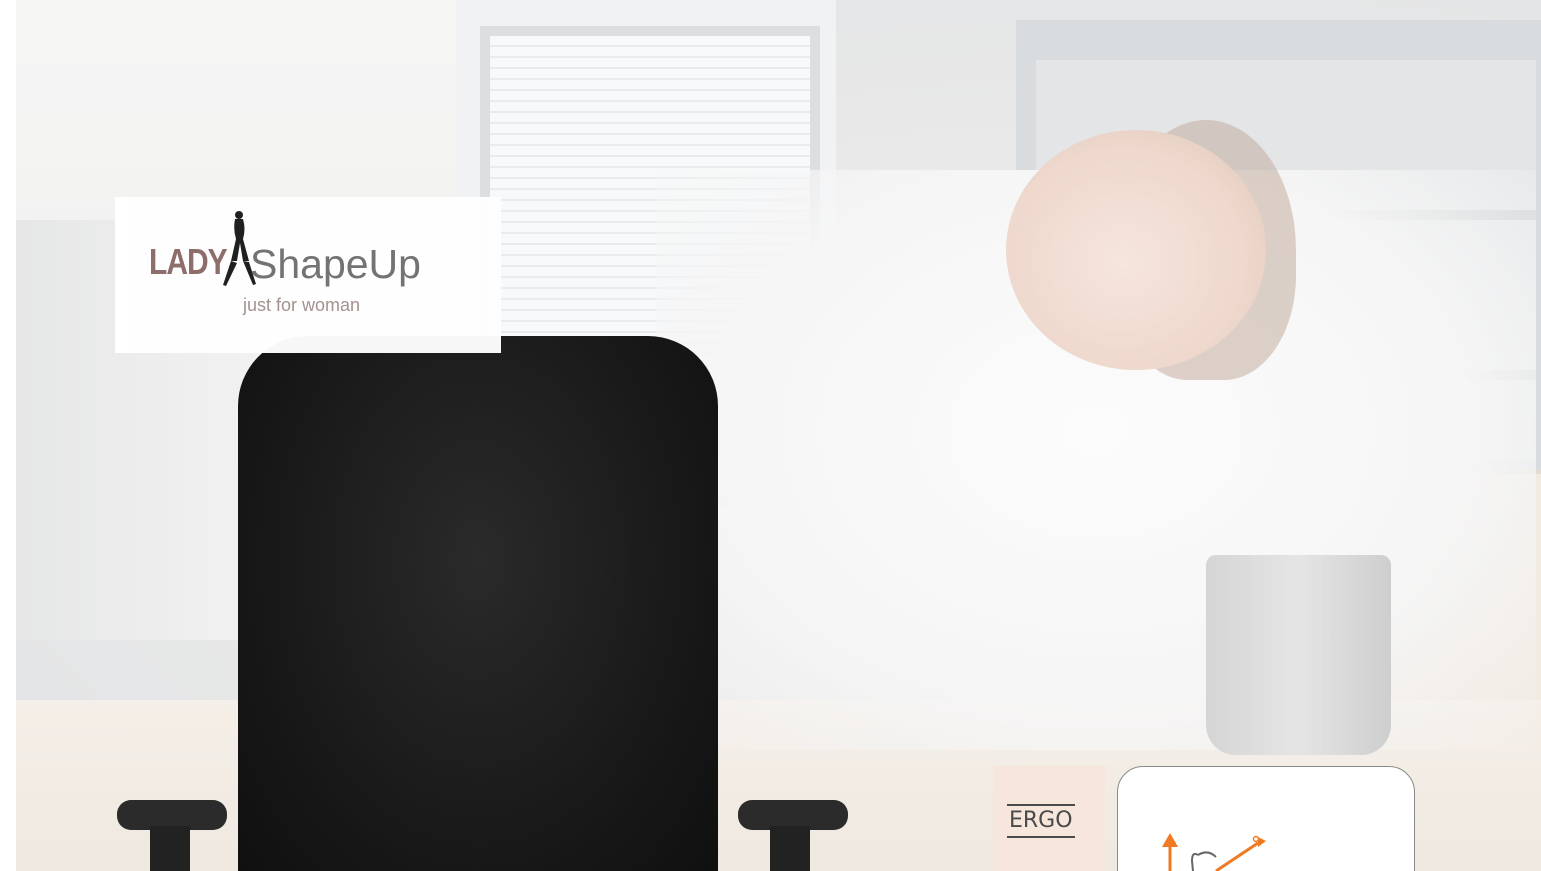 The image size is (1541, 871). Describe the element at coordinates (1214, 852) in the screenshot. I see `ergonomics-adjust-icon` at that location.